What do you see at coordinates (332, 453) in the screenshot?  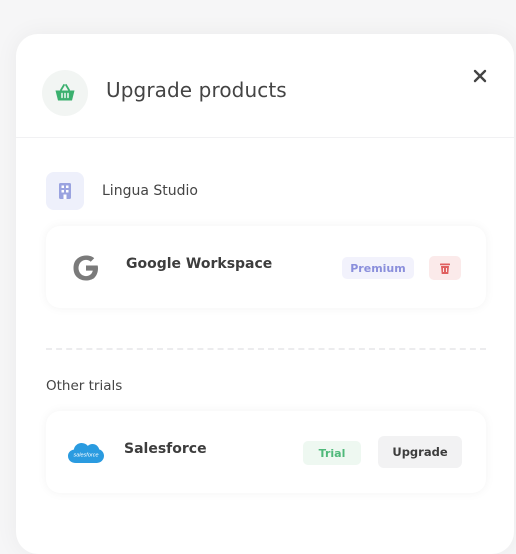 I see `trial-badge: Trial` at bounding box center [332, 453].